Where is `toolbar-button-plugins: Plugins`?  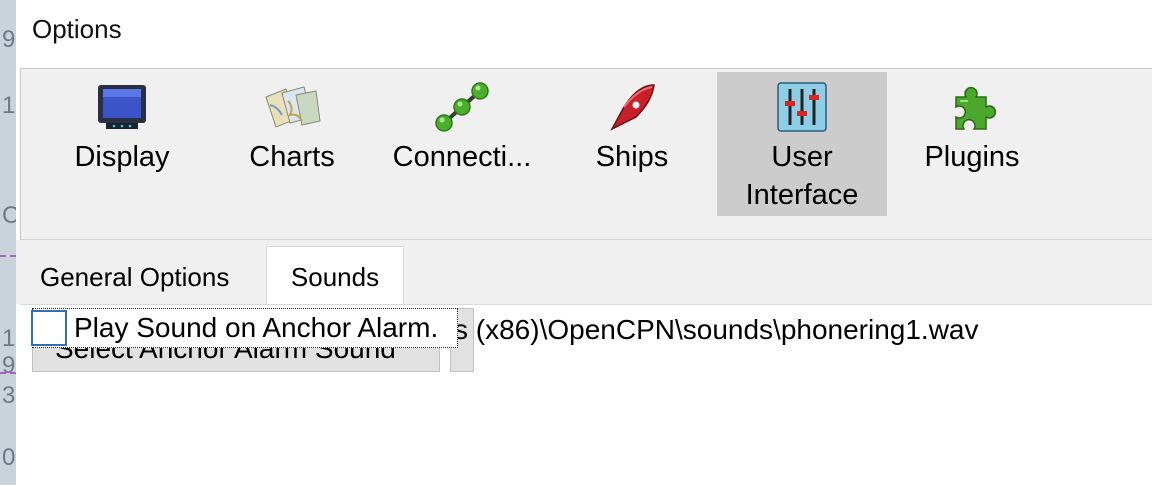
toolbar-button-plugins: Plugins is located at coordinates (972, 144).